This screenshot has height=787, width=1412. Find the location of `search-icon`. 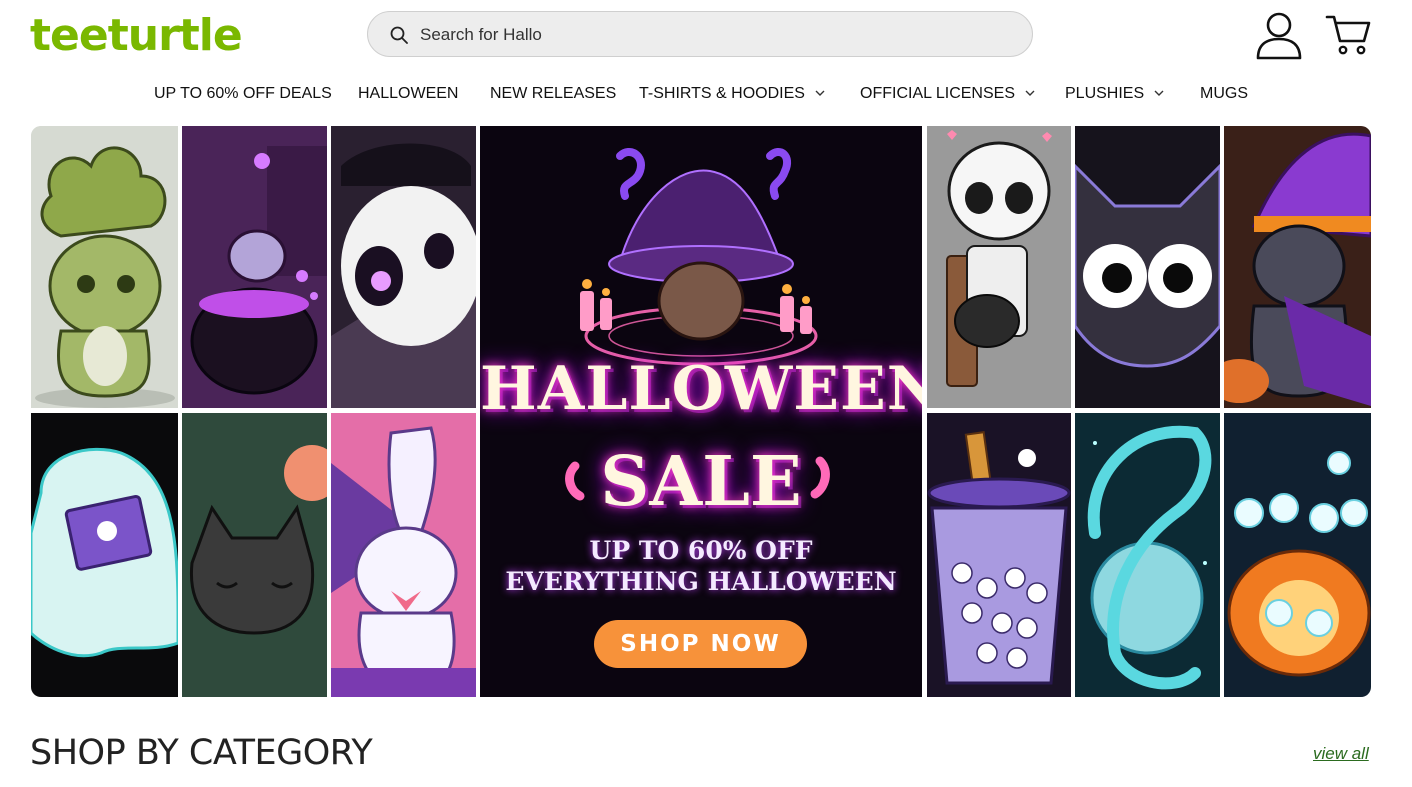

search-icon is located at coordinates (399, 35).